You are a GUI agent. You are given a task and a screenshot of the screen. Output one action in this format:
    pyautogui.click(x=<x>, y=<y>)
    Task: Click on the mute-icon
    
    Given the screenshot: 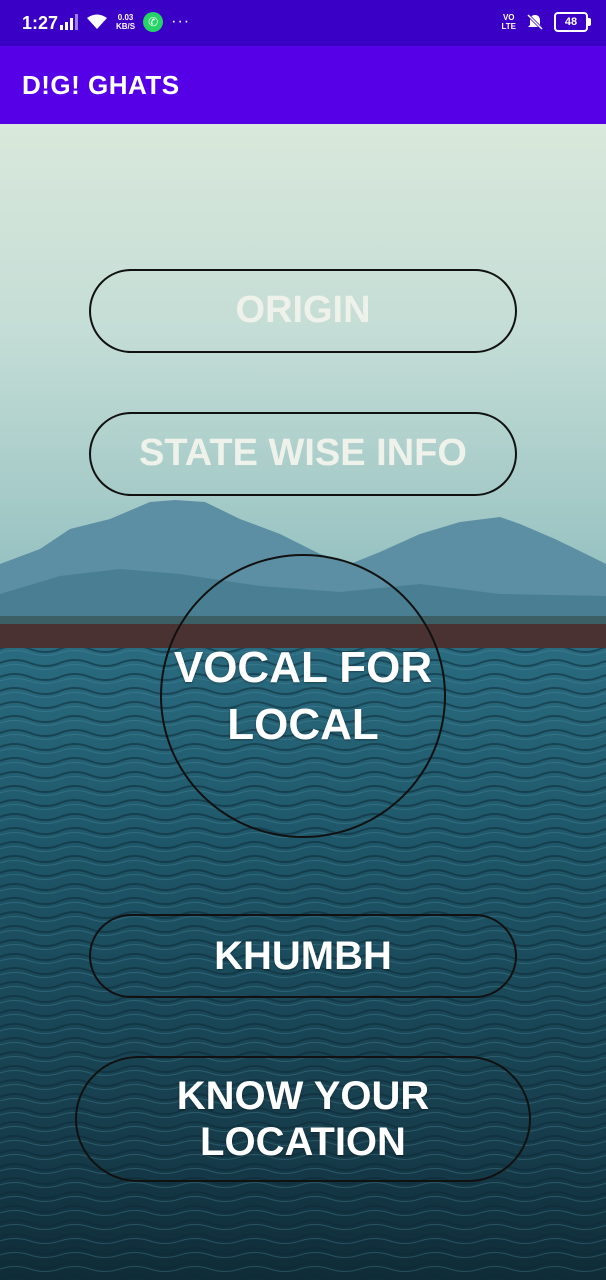 What is the action you would take?
    pyautogui.click(x=535, y=22)
    